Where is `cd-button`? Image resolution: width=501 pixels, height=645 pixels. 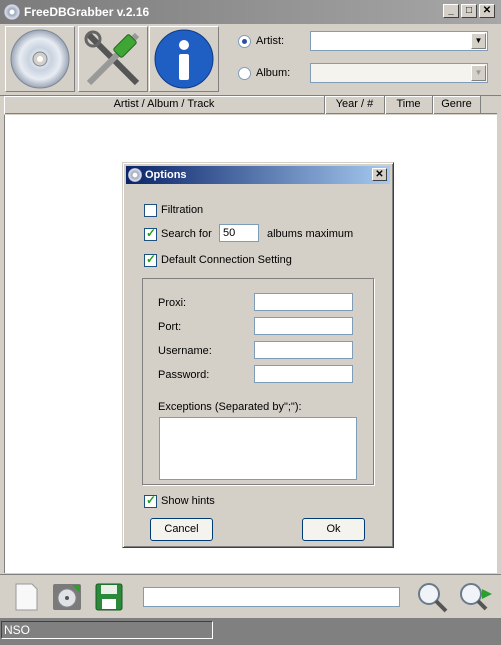 cd-button is located at coordinates (40, 59).